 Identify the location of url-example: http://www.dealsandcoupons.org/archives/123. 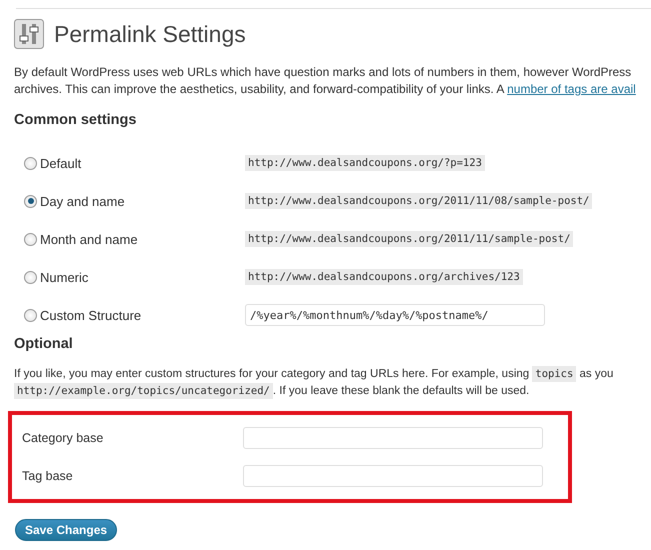
(384, 277).